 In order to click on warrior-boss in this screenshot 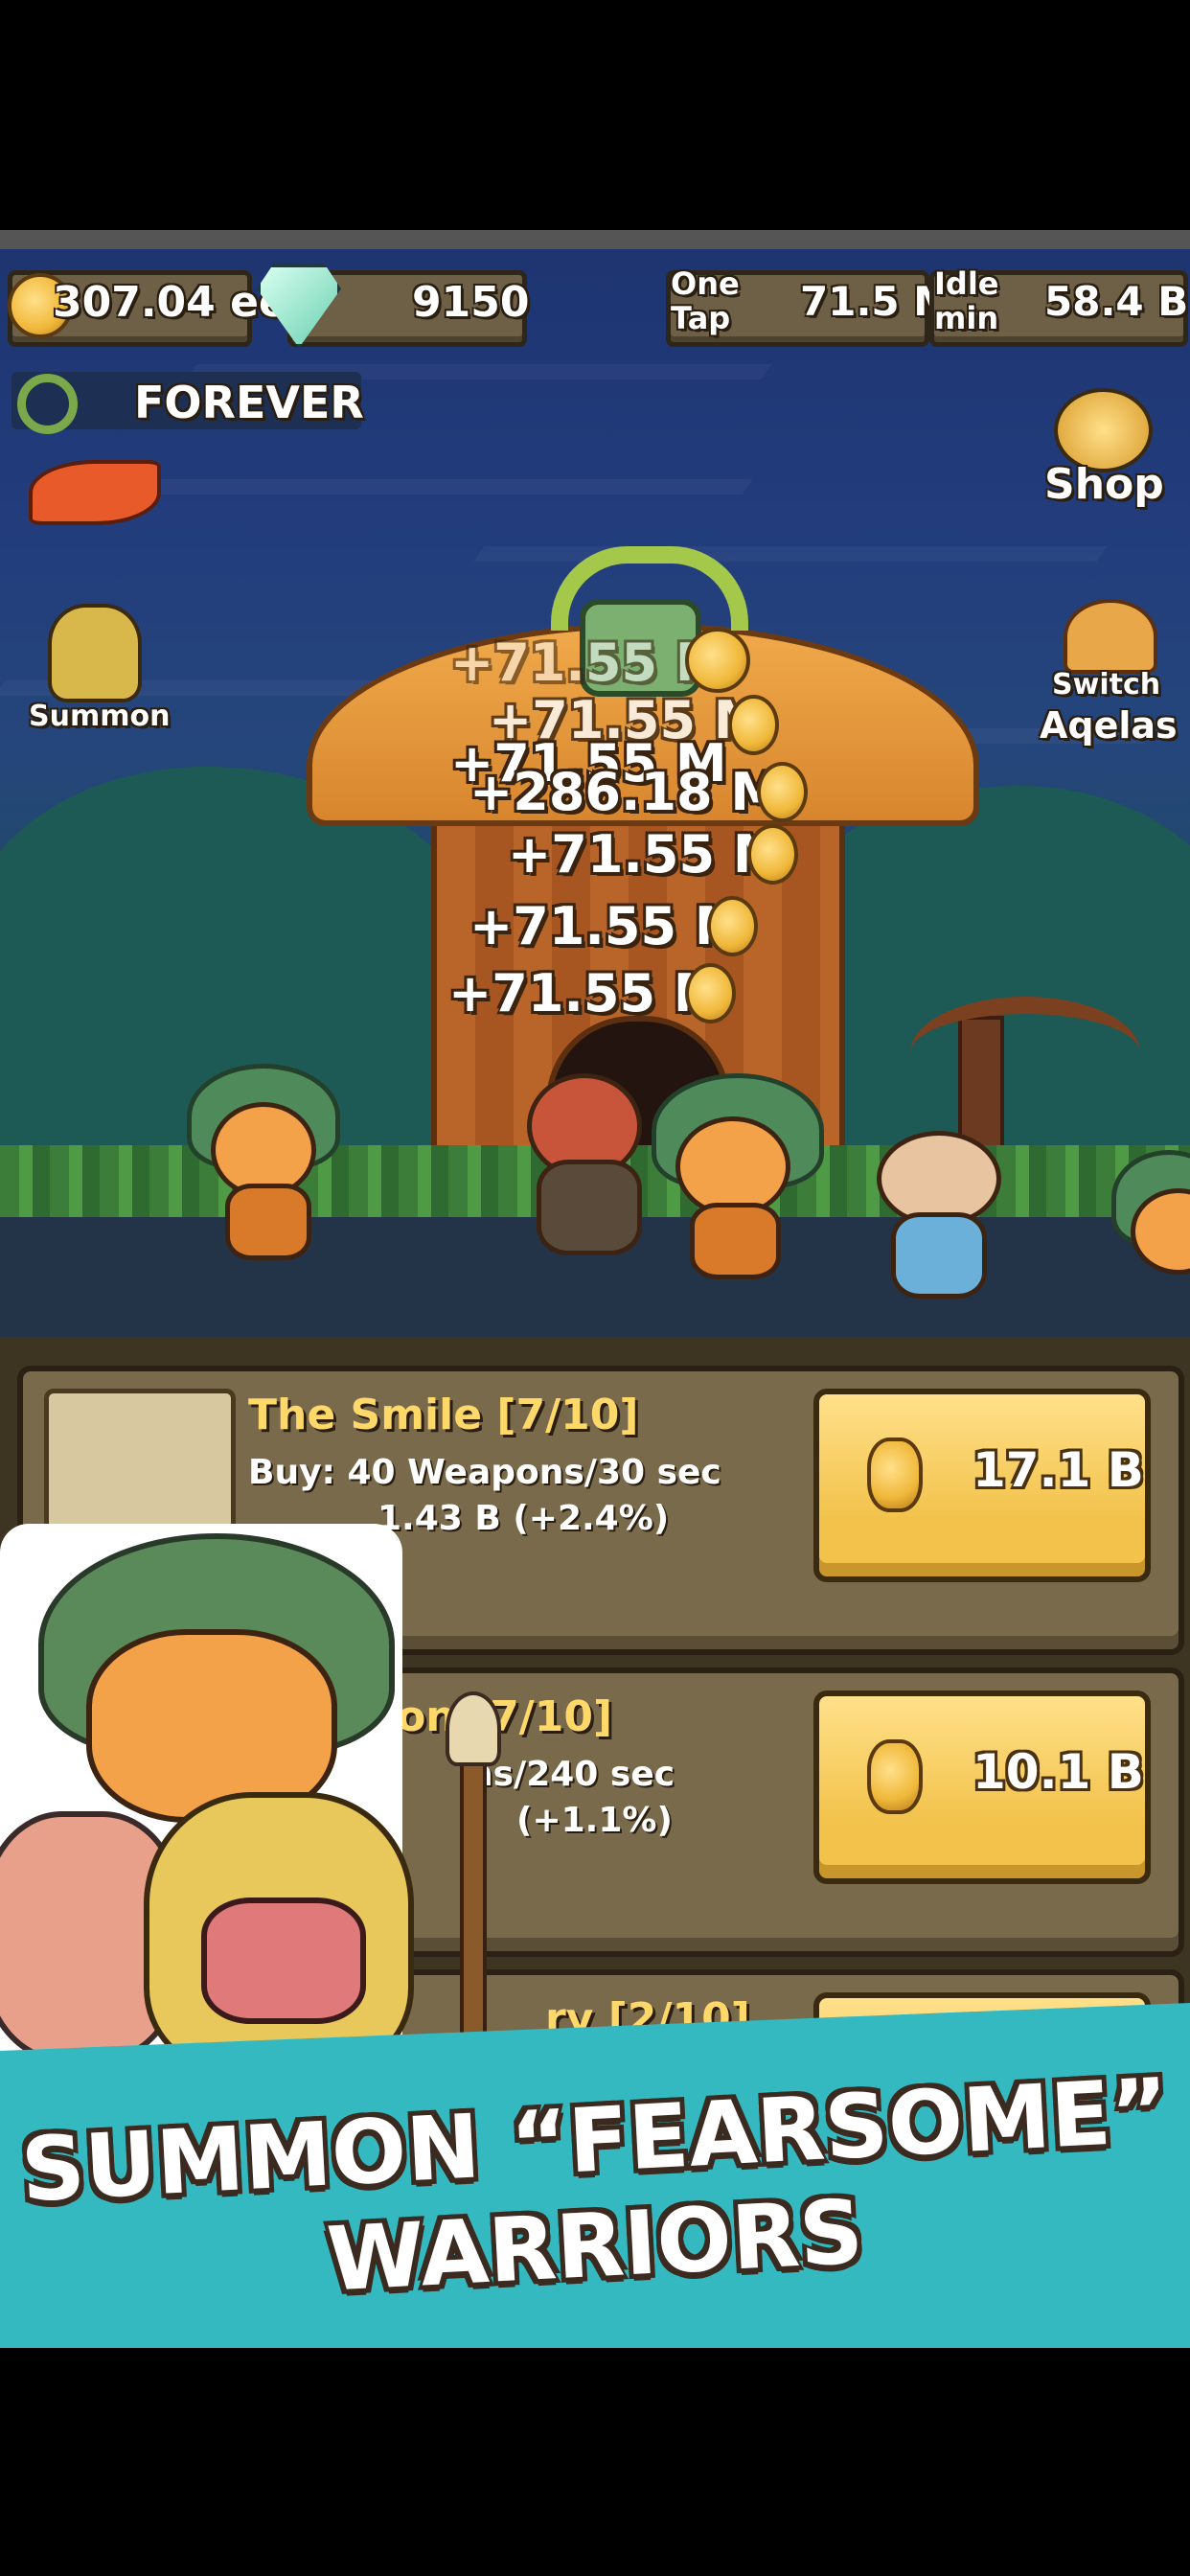, I will do `click(585, 1169)`.